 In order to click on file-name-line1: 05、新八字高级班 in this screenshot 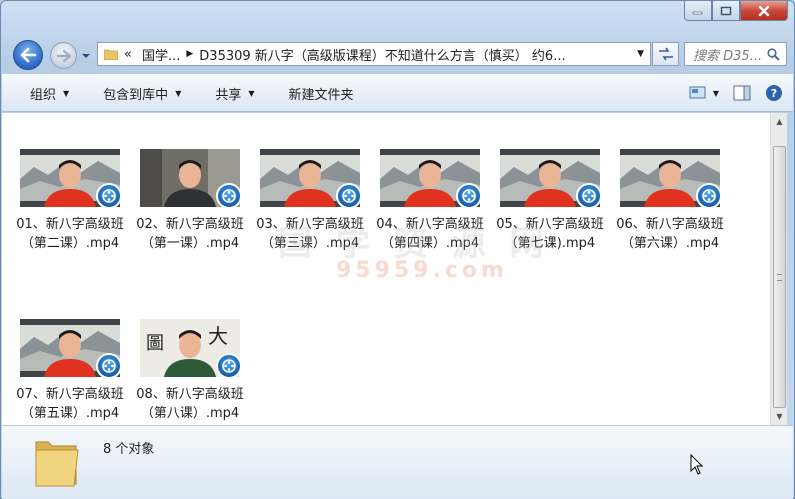, I will do `click(550, 224)`.